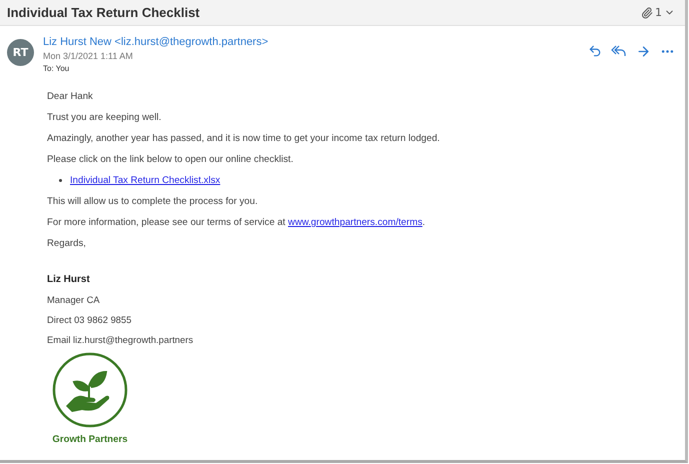 Image resolution: width=689 pixels, height=464 pixels. What do you see at coordinates (236, 222) in the screenshot?
I see `body-text: For more information, please see our terms of service at www.growthpartners.com/terms.` at bounding box center [236, 222].